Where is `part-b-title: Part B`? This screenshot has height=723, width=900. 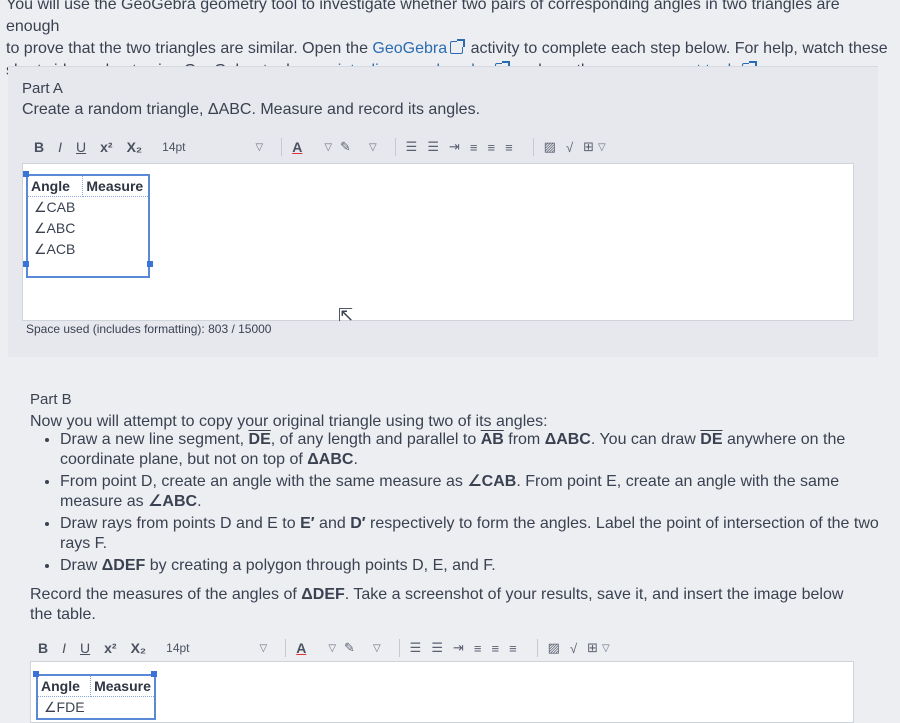
part-b-title: Part B is located at coordinates (51, 399).